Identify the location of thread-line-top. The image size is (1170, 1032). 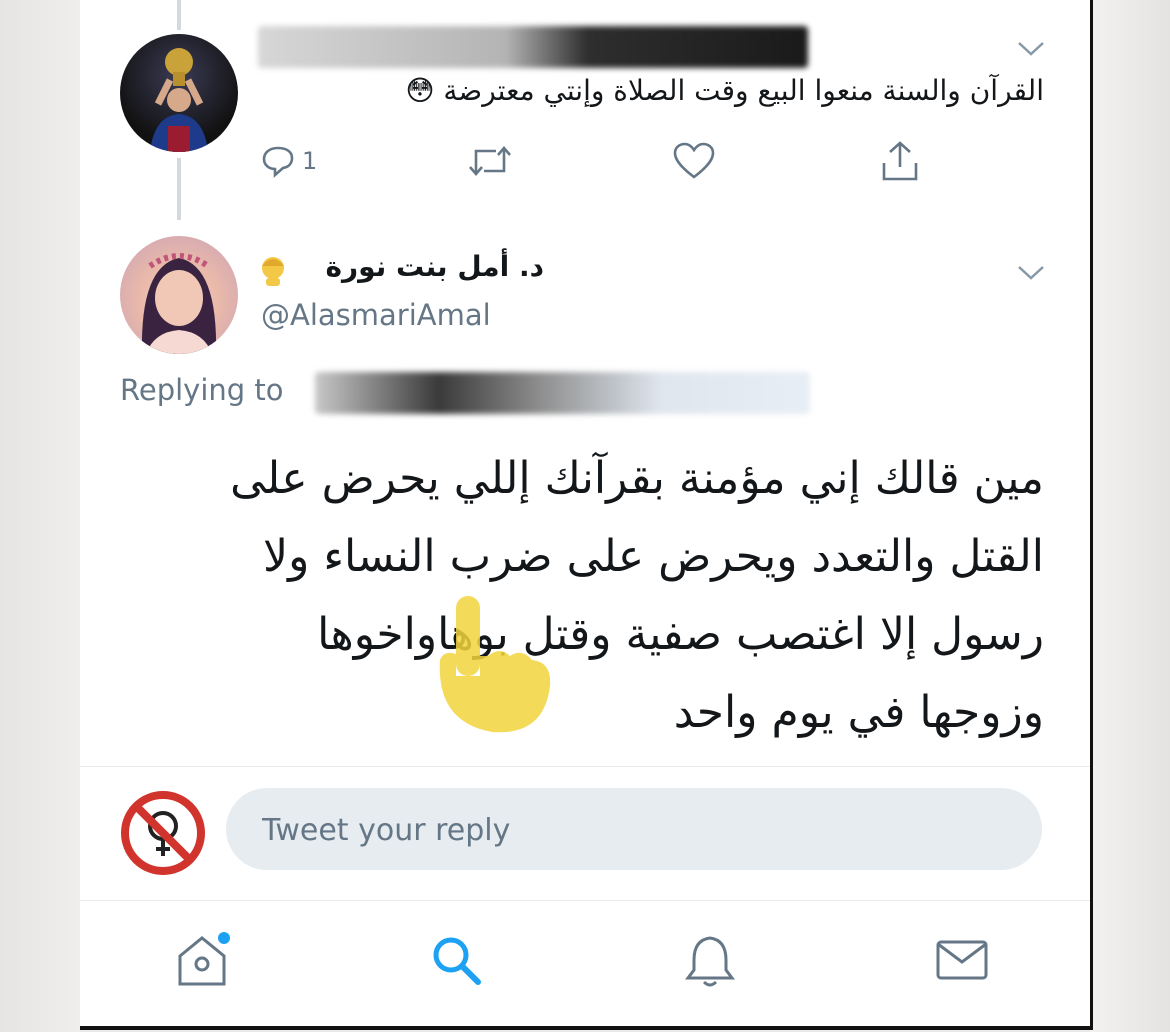
(179, 15).